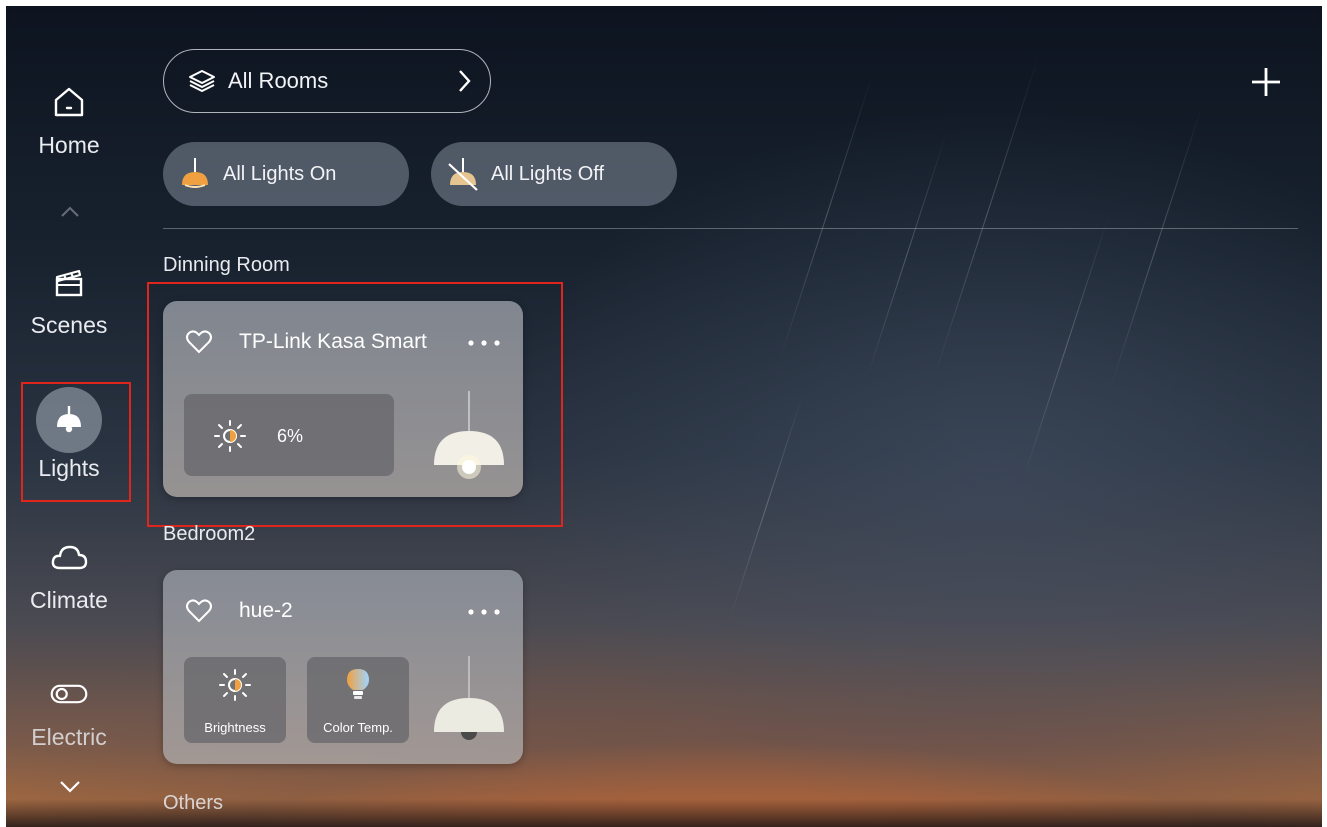  I want to click on brightness-button: Brightness, so click(235, 700).